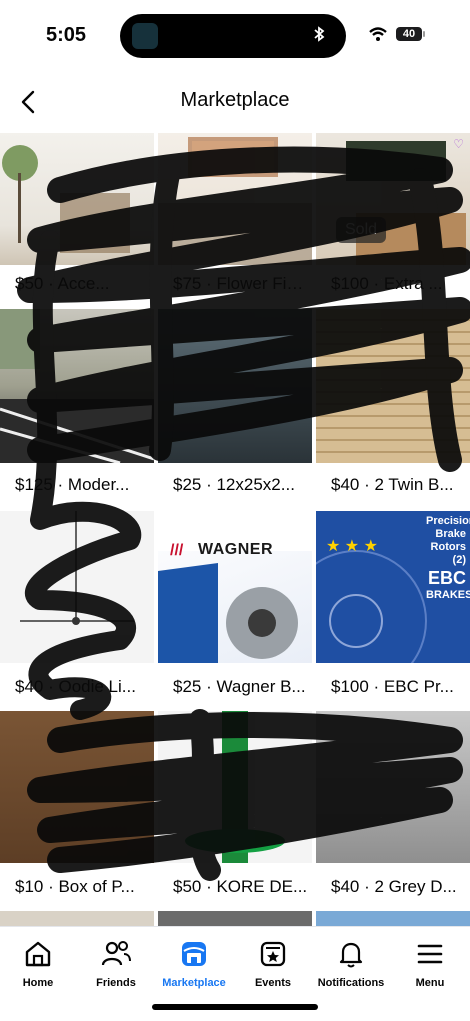  What do you see at coordinates (116, 983) in the screenshot?
I see `tab-label: Friends` at bounding box center [116, 983].